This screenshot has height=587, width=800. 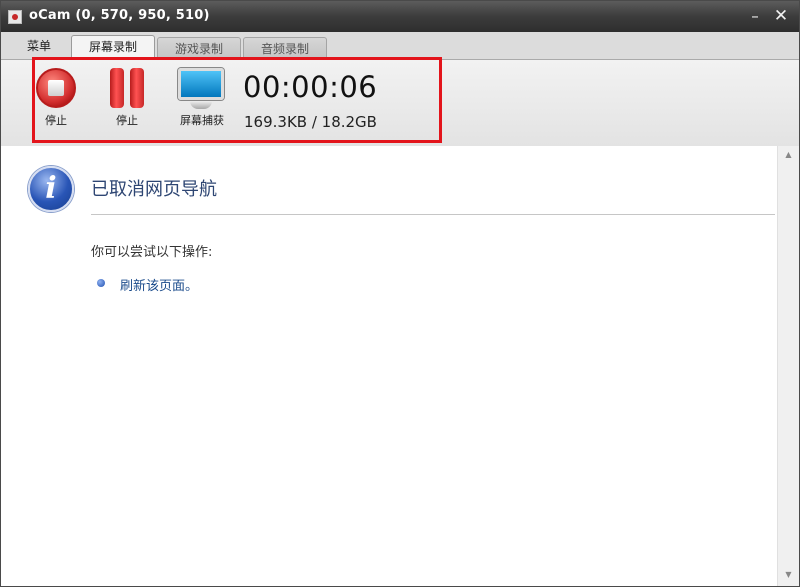 I want to click on minimize-button: –, so click(x=755, y=16).